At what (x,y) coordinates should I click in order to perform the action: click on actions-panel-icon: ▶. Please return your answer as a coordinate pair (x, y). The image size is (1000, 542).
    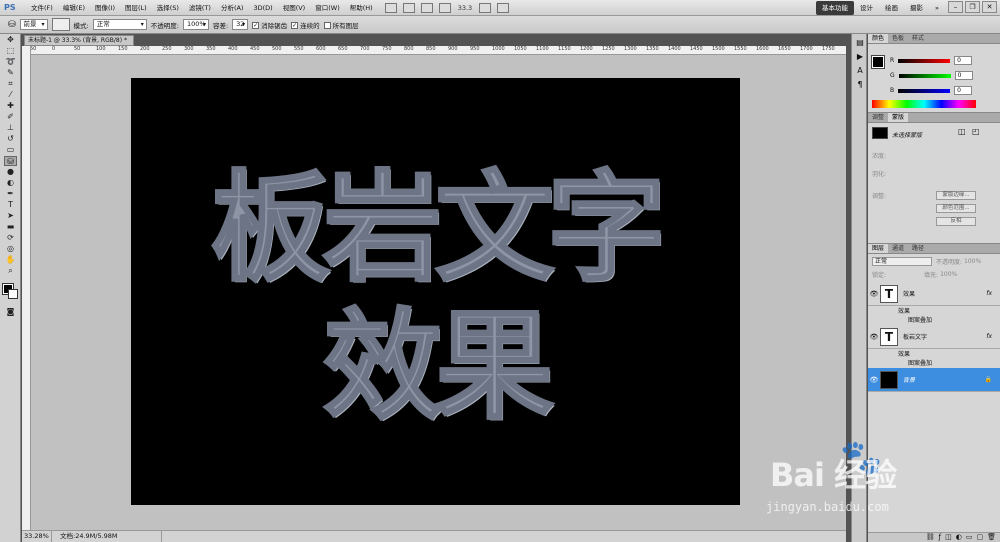
    Looking at the image, I should click on (860, 57).